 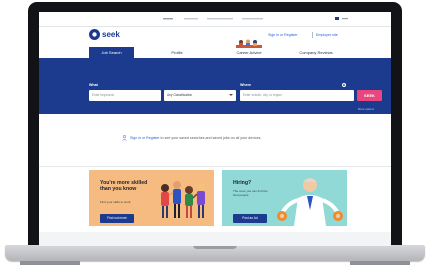 What do you see at coordinates (183, 199) in the screenshot?
I see `people-group-illustration` at bounding box center [183, 199].